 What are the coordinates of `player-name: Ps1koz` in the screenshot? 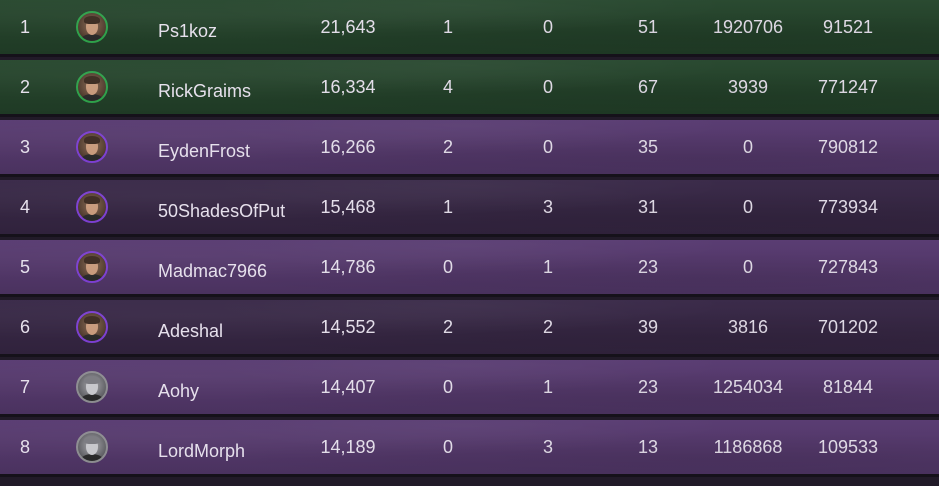 It's located at (233, 31).